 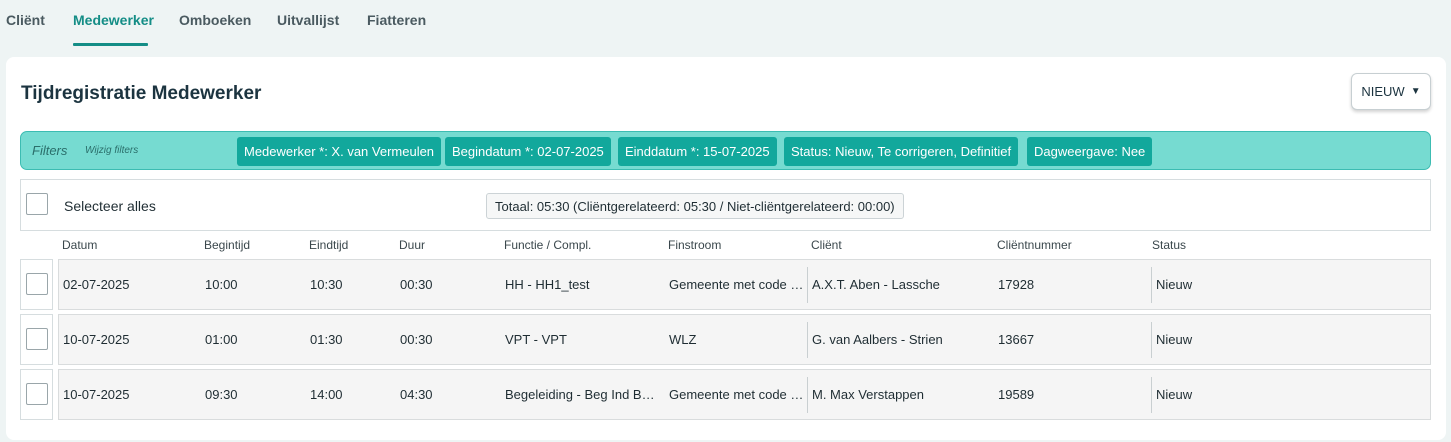 I want to click on cell-client: M. Max Verstappen, so click(x=868, y=394).